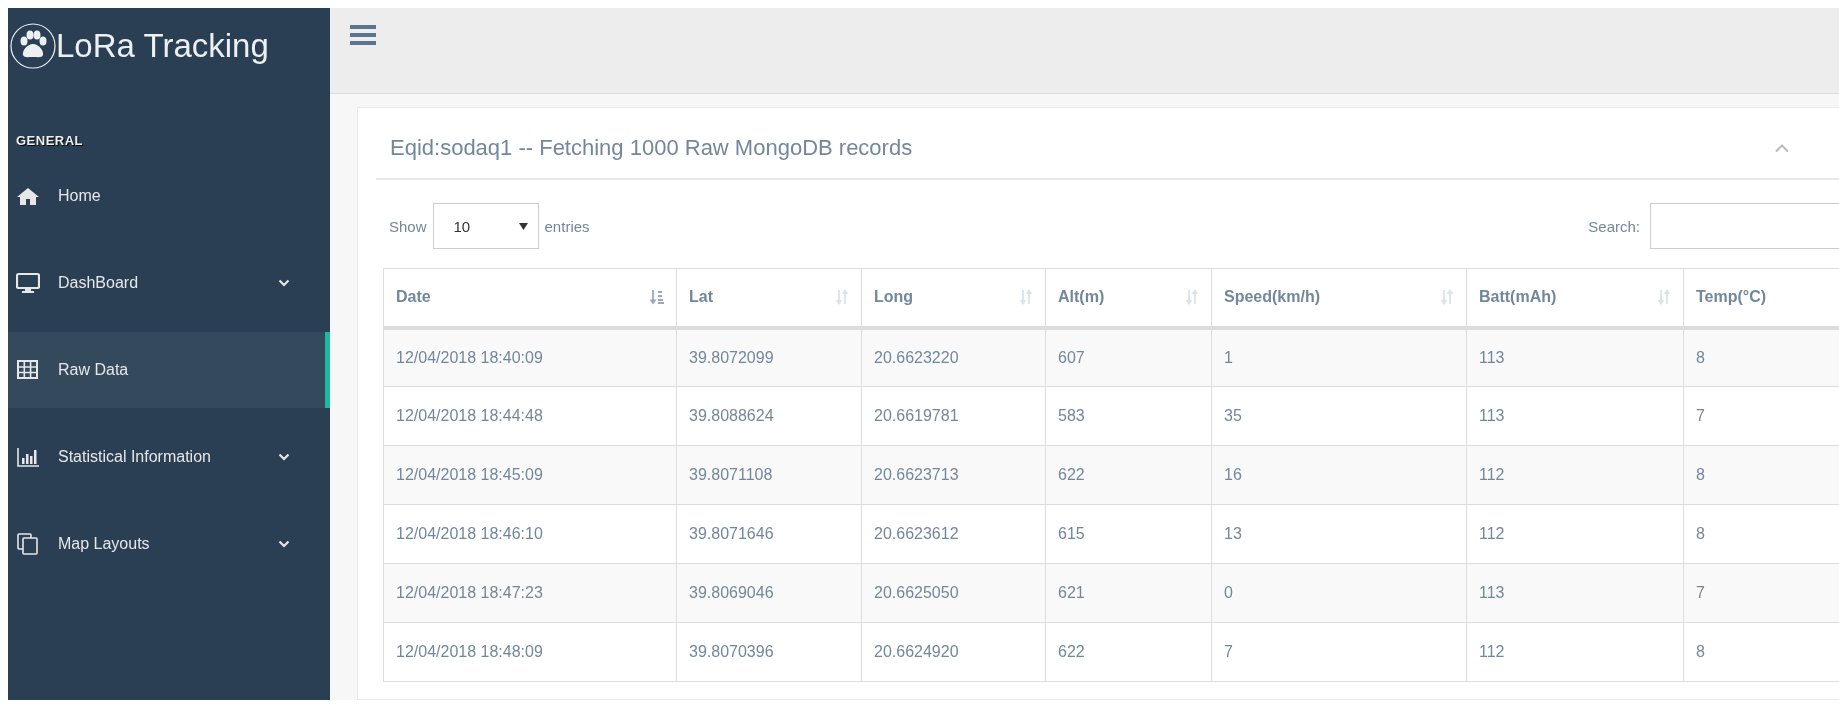 Image resolution: width=1839 pixels, height=708 pixels. What do you see at coordinates (953, 593) in the screenshot?
I see `table-cell: 20.6625050` at bounding box center [953, 593].